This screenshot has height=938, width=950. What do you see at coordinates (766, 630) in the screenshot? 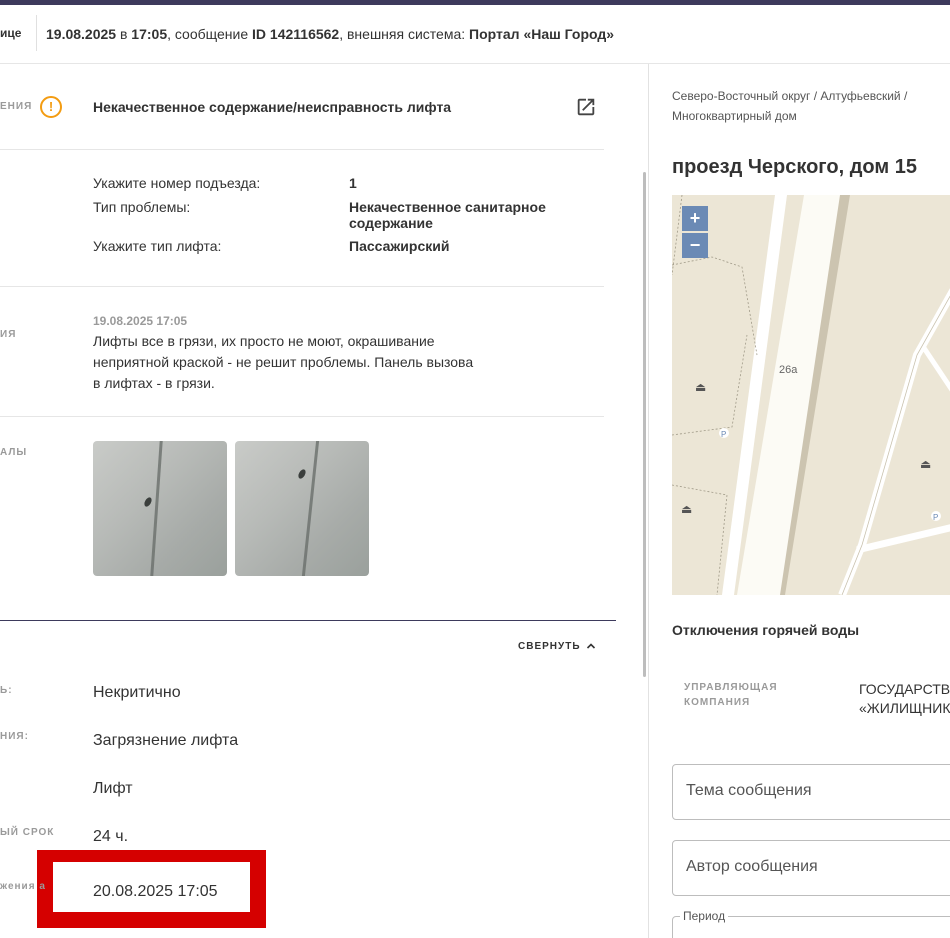
I see `hot-water-outages-title: Отключения горячей воды` at bounding box center [766, 630].